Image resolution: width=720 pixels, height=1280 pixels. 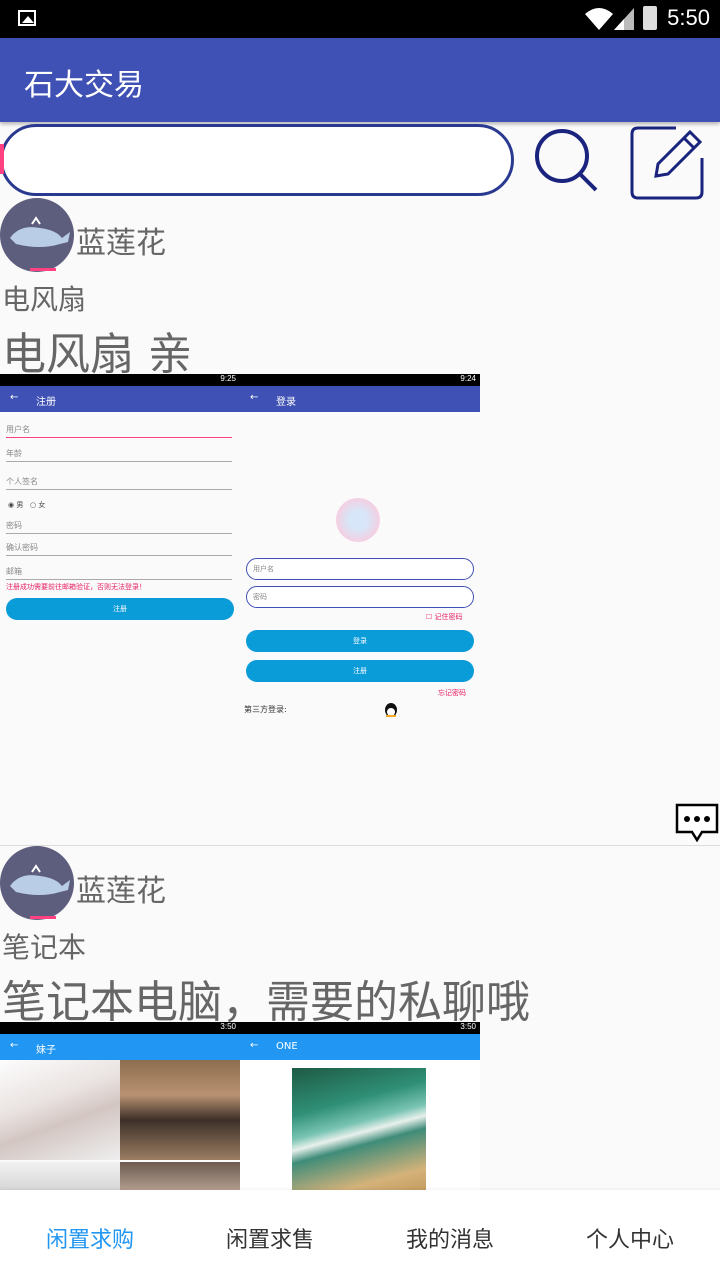 I want to click on one-screenshot: 3:50 ← ONE, so click(x=360, y=1106).